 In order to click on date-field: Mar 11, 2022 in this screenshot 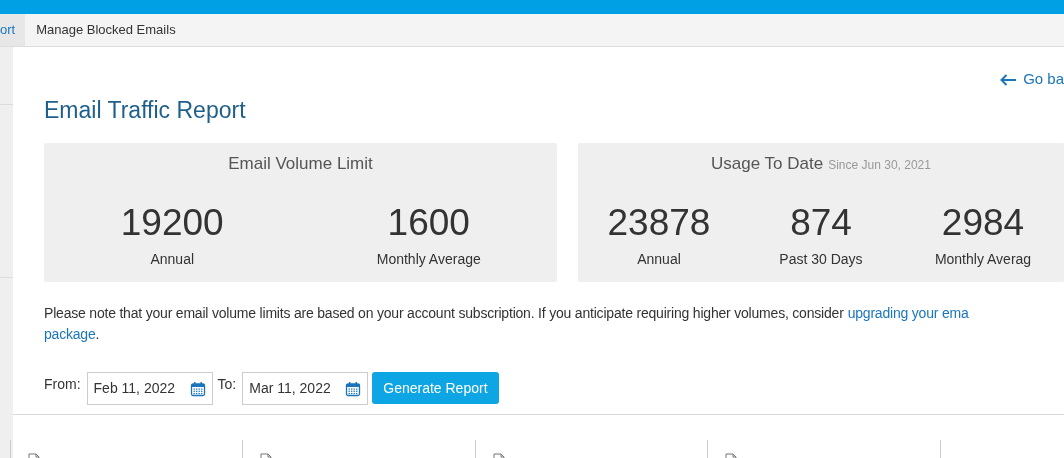, I will do `click(305, 388)`.